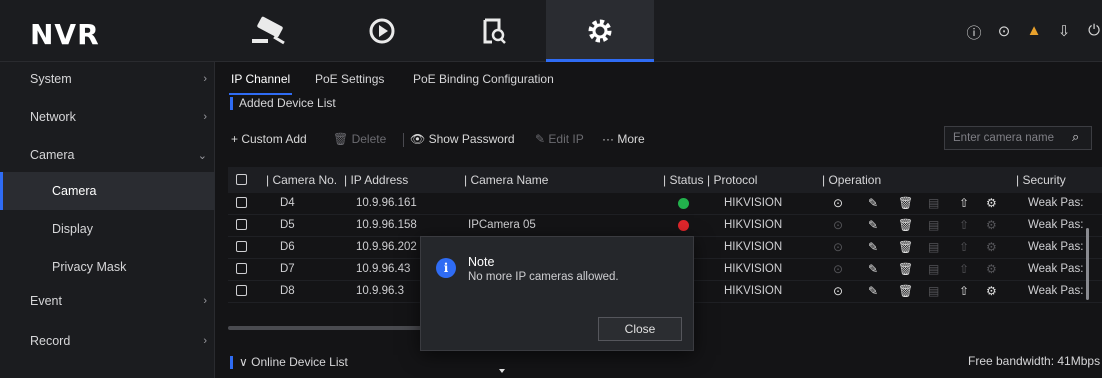 Image resolution: width=1102 pixels, height=378 pixels. Describe the element at coordinates (301, 180) in the screenshot. I see `header-camera-no: | Camera No.` at that location.